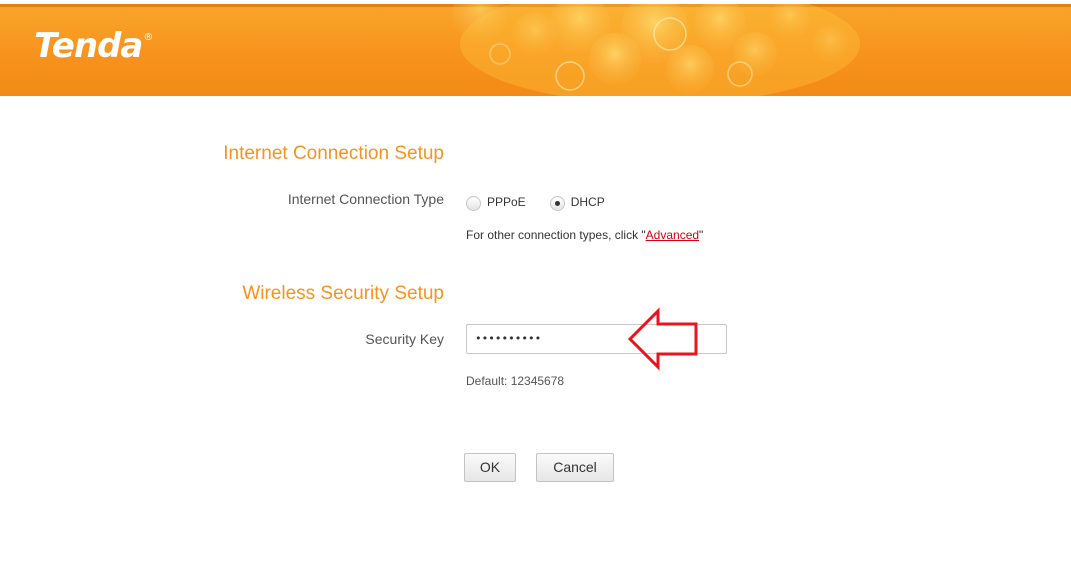 The image size is (1071, 561). I want to click on red-arrow-icon, so click(662, 339).